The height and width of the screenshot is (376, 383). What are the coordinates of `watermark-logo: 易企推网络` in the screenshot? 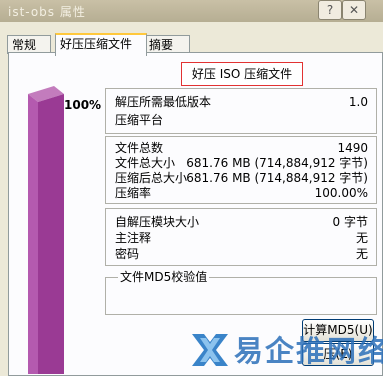 It's located at (287, 351).